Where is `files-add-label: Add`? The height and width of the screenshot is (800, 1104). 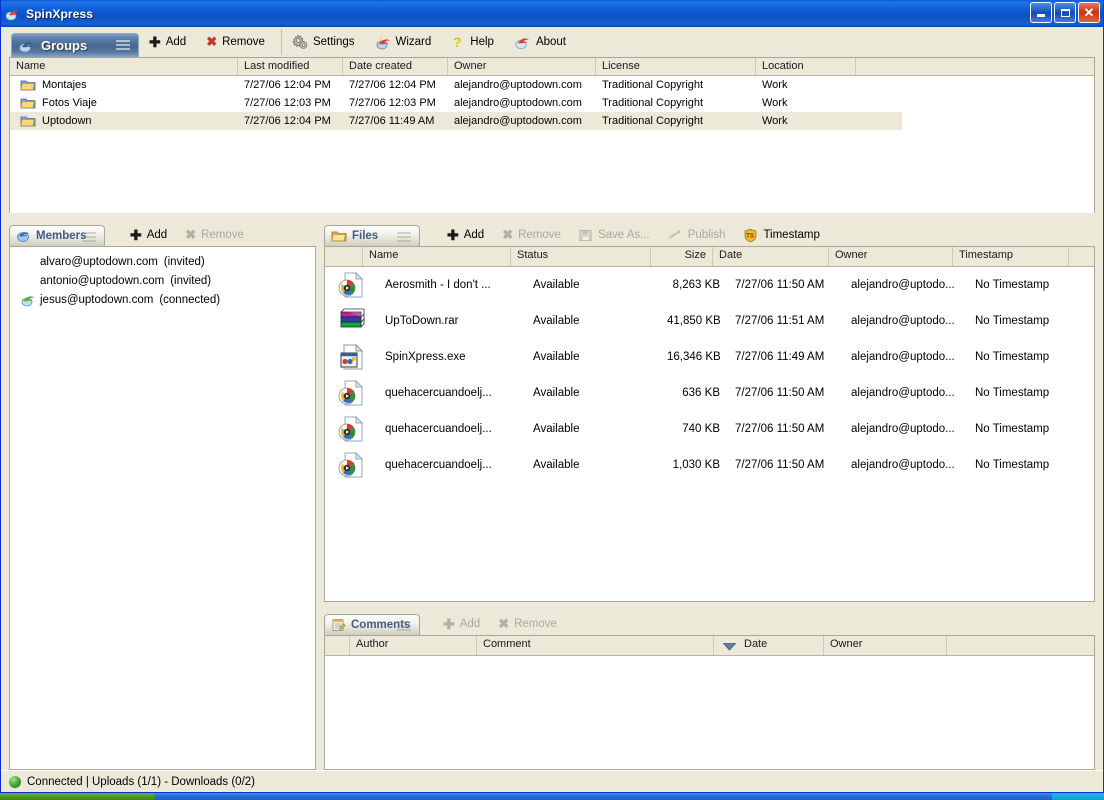
files-add-label: Add is located at coordinates (474, 235).